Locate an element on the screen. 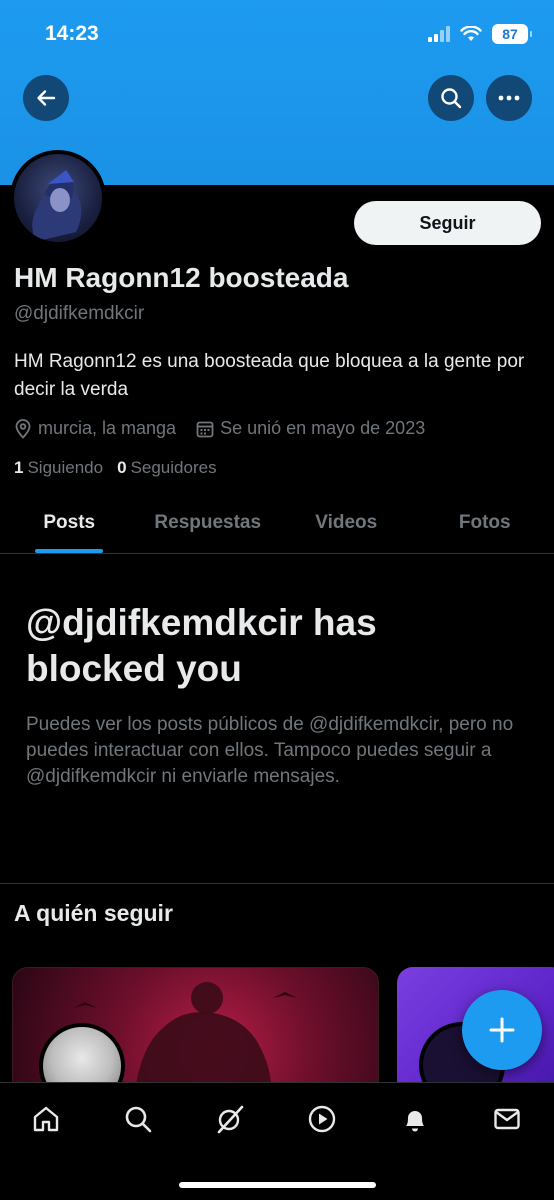  location-item: murcia, la manga is located at coordinates (95, 428).